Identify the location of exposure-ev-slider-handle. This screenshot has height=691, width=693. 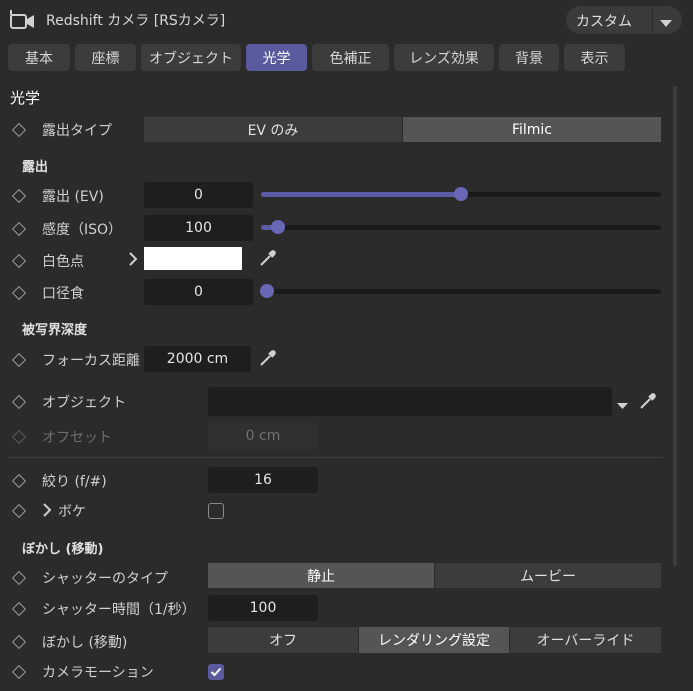
(461, 194).